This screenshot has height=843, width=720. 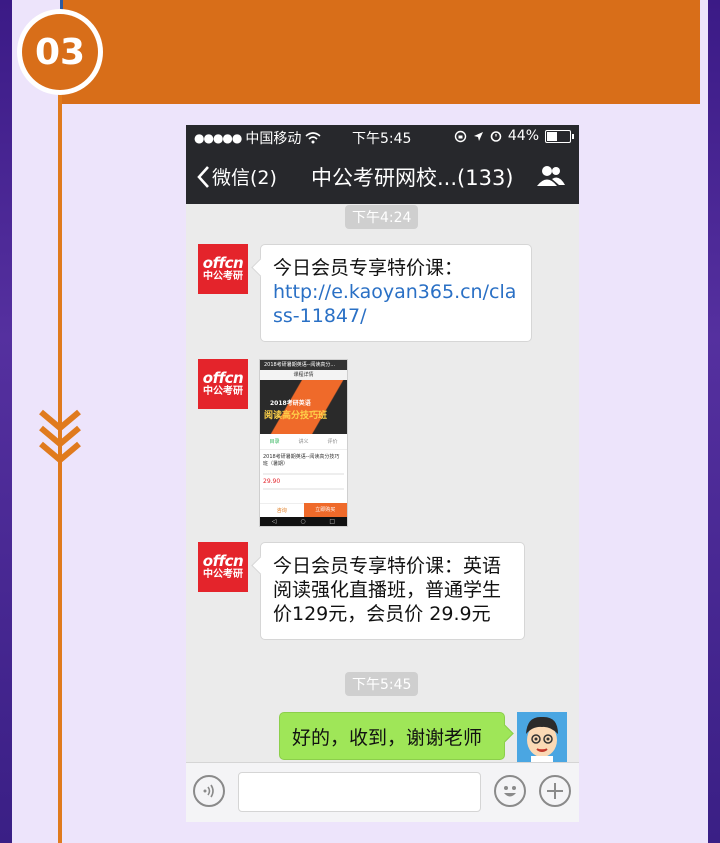 What do you see at coordinates (6, 421) in the screenshot?
I see `left-decor-band` at bounding box center [6, 421].